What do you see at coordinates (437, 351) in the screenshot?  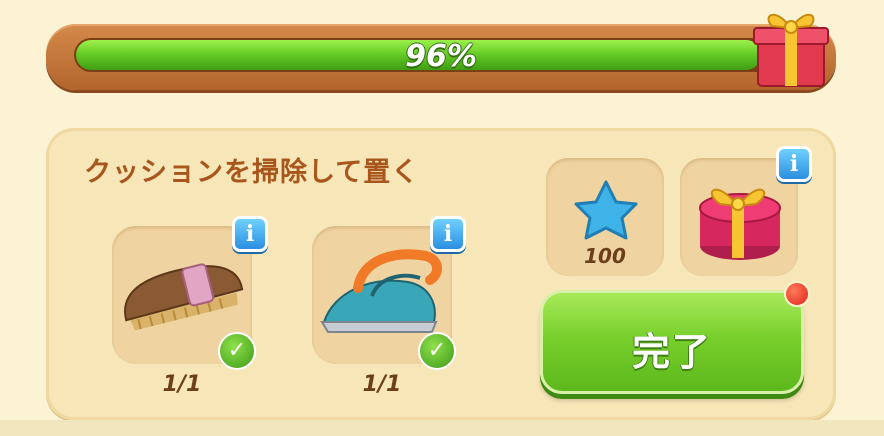 I see `check-icon-iron: ✓` at bounding box center [437, 351].